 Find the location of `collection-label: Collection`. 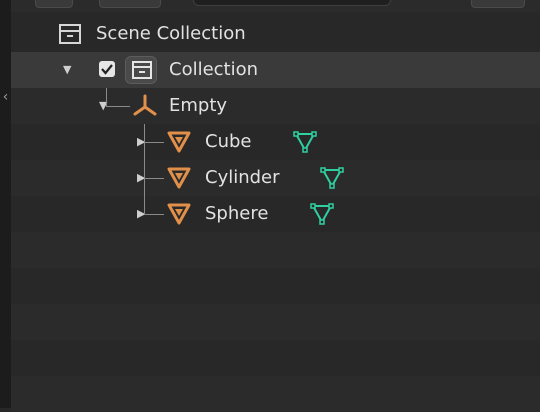

collection-label: Collection is located at coordinates (214, 69).